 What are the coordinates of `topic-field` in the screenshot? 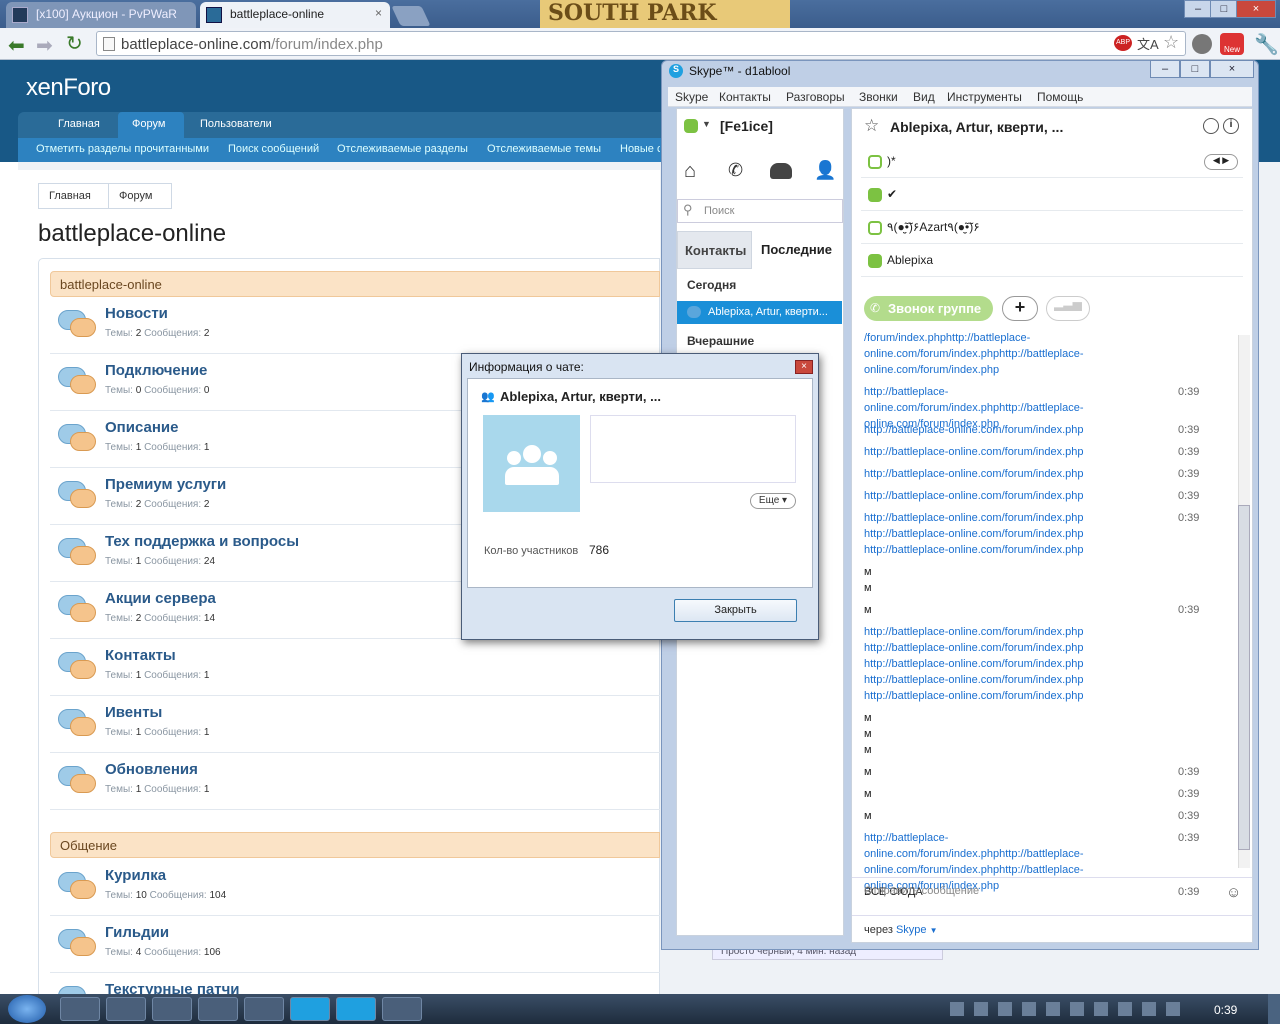 It's located at (693, 449).